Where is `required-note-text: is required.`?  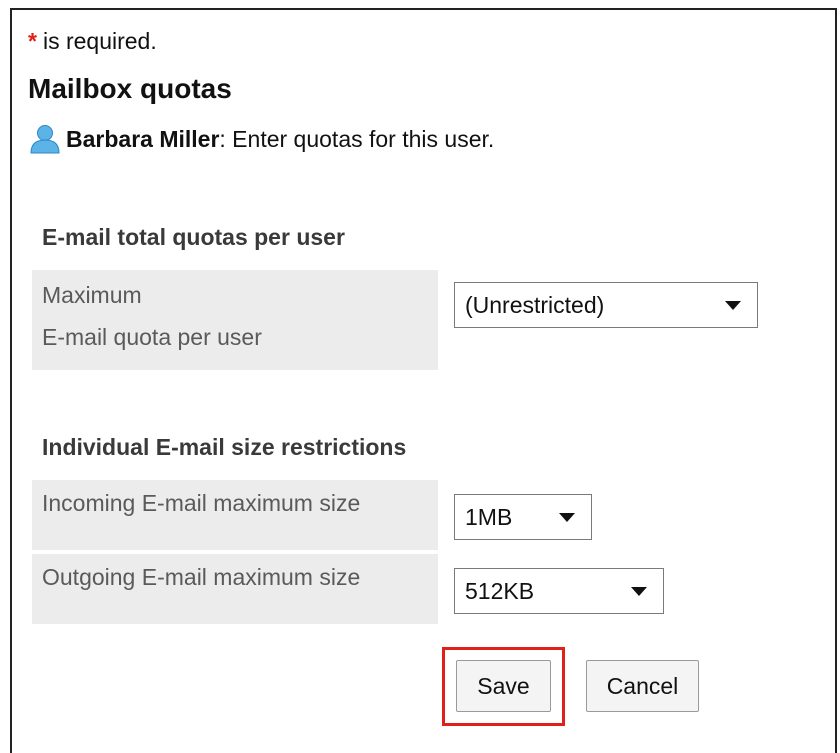 required-note-text: is required. is located at coordinates (99, 41).